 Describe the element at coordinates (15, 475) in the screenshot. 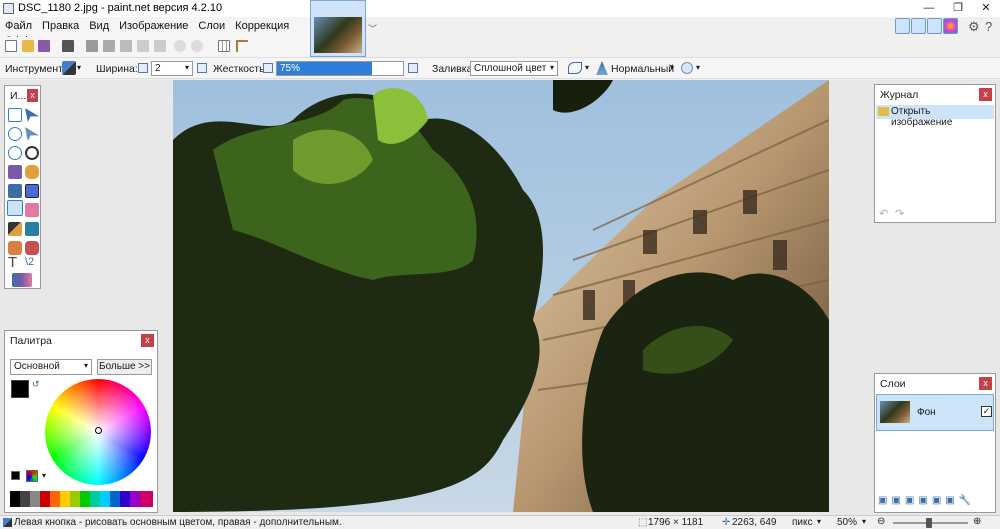

I see `reset-colors-icon` at that location.